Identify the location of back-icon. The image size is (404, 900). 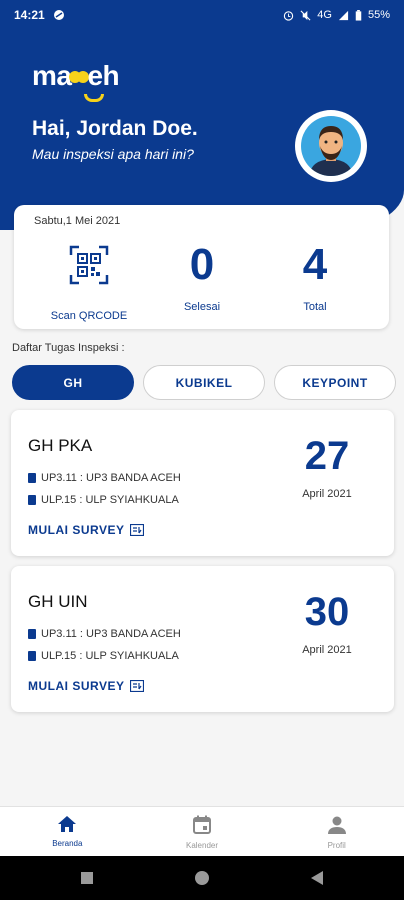
(317, 878).